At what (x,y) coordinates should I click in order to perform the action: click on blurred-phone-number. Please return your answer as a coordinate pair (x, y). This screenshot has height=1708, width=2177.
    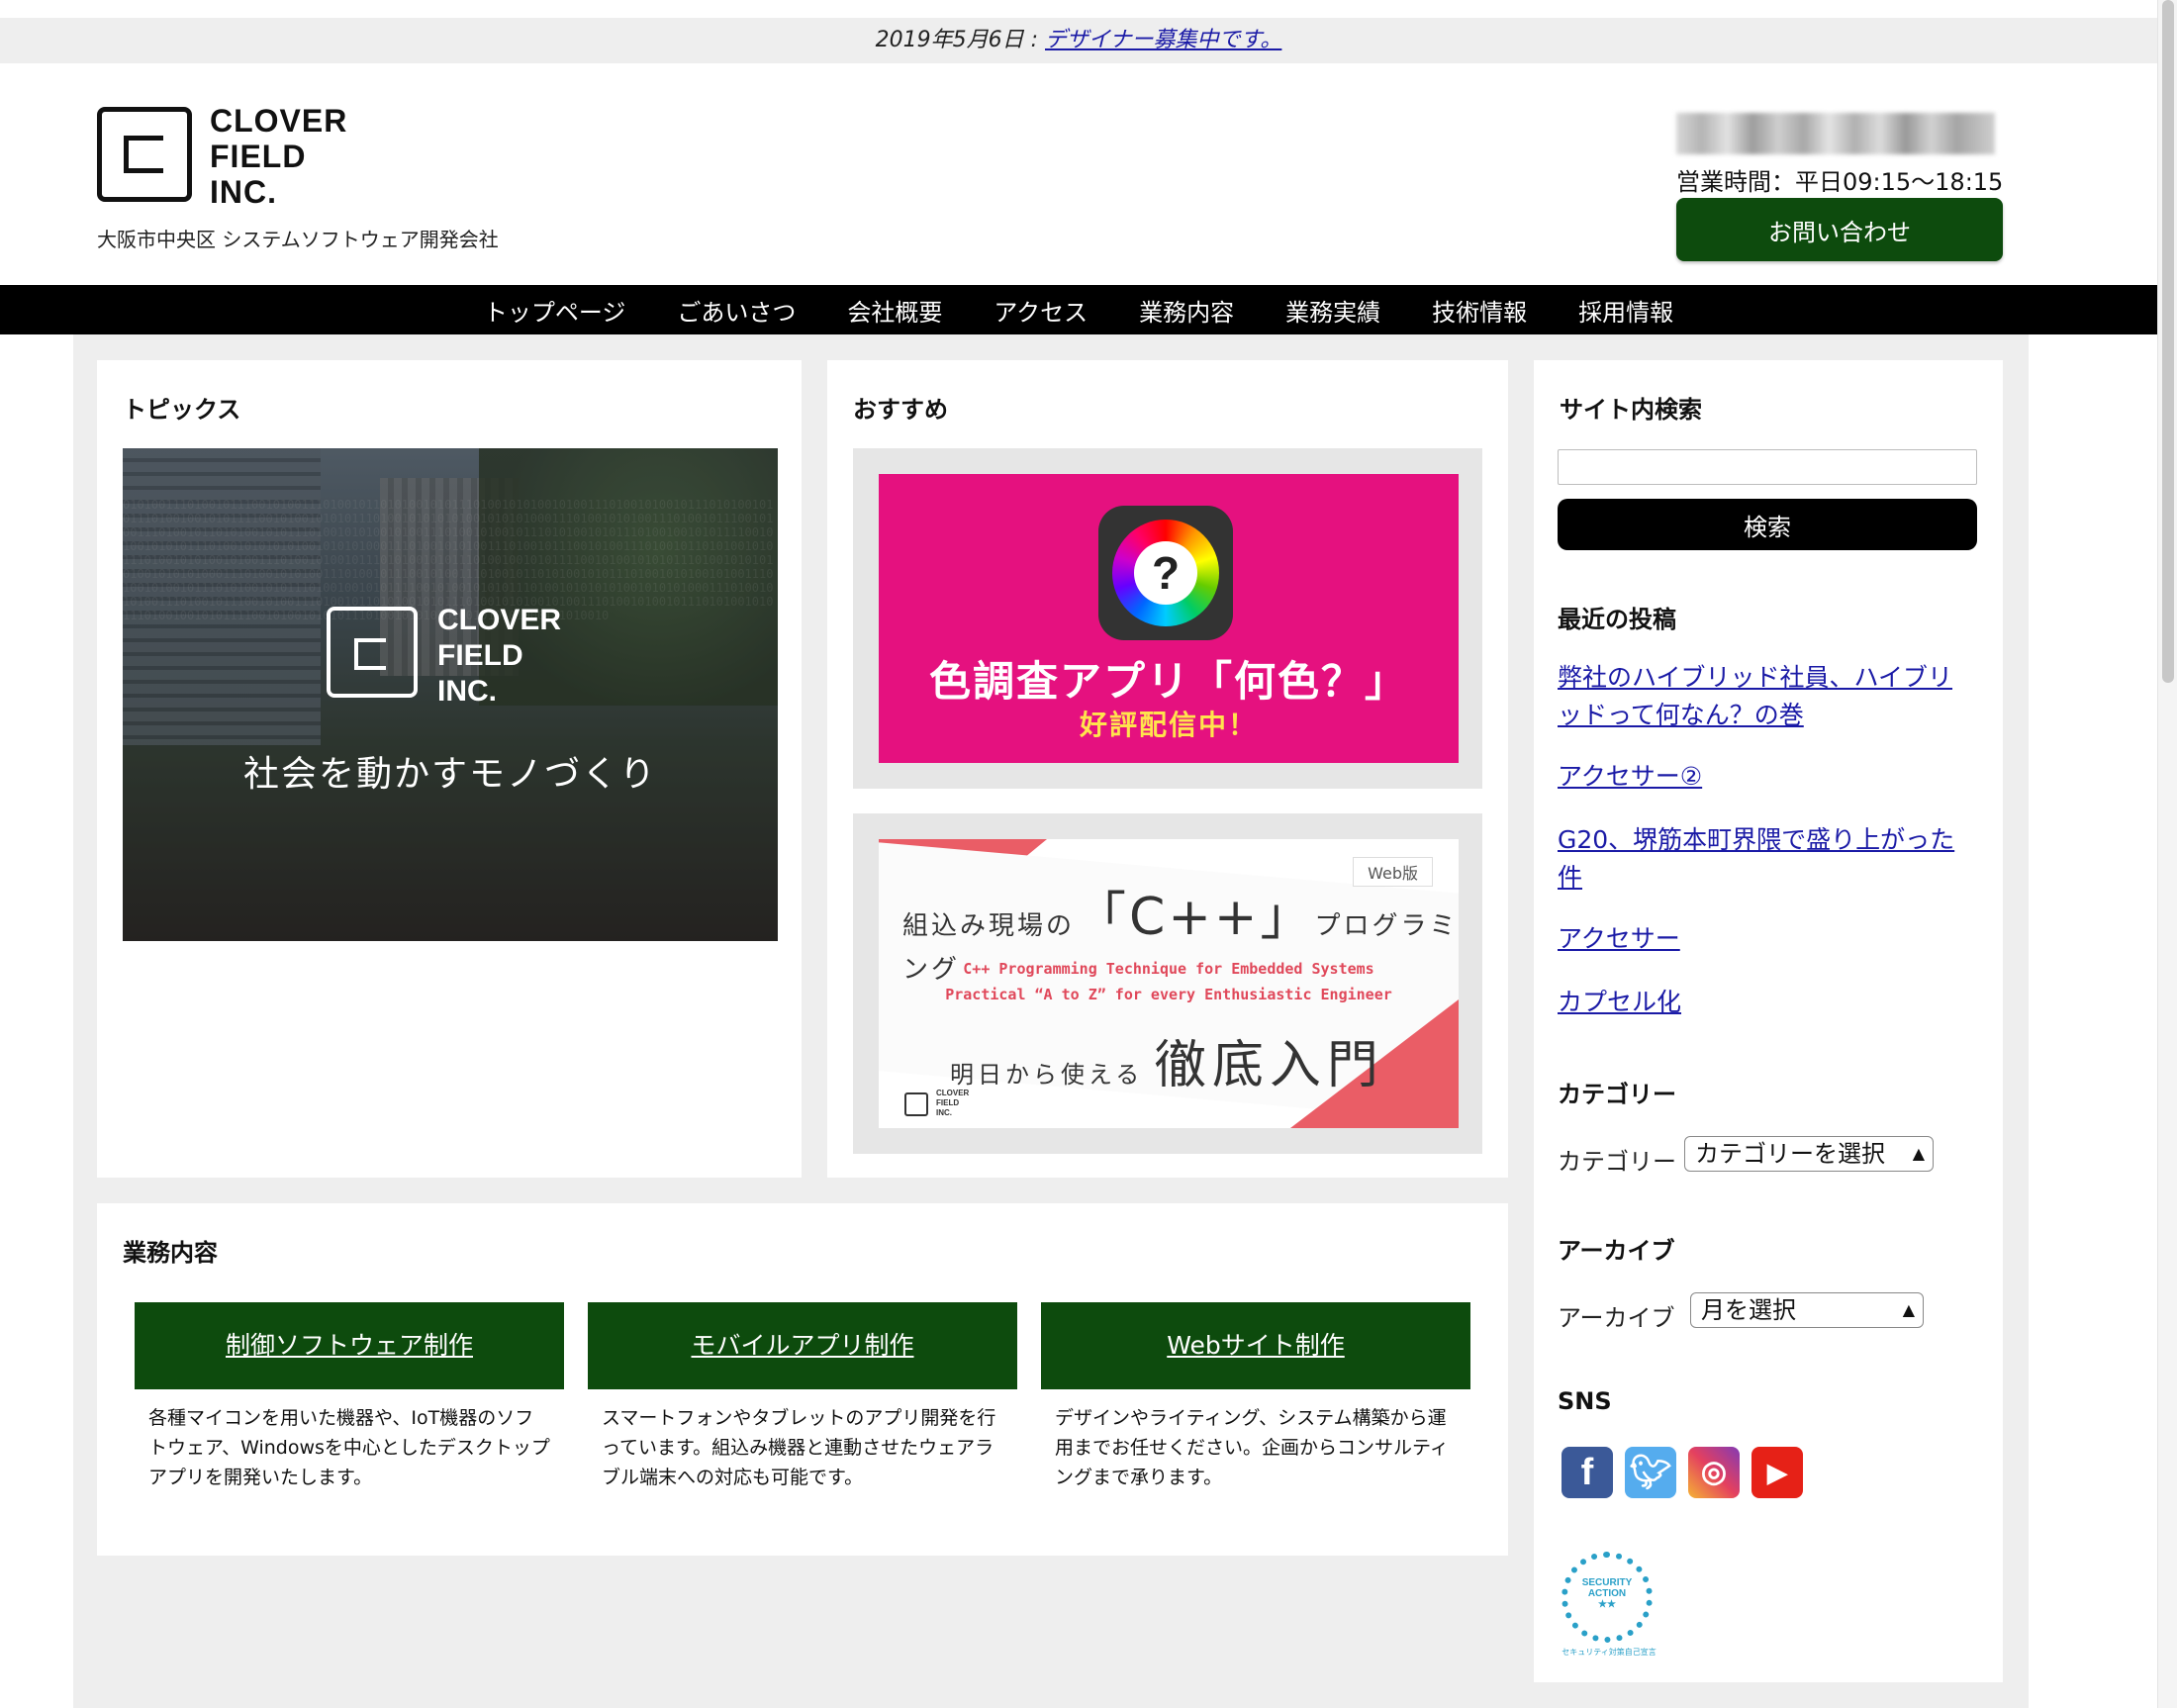
    Looking at the image, I should click on (1835, 133).